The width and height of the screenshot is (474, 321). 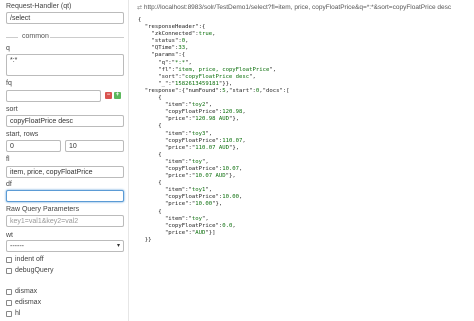 What do you see at coordinates (183, 41) in the screenshot?
I see `status-value: 0` at bounding box center [183, 41].